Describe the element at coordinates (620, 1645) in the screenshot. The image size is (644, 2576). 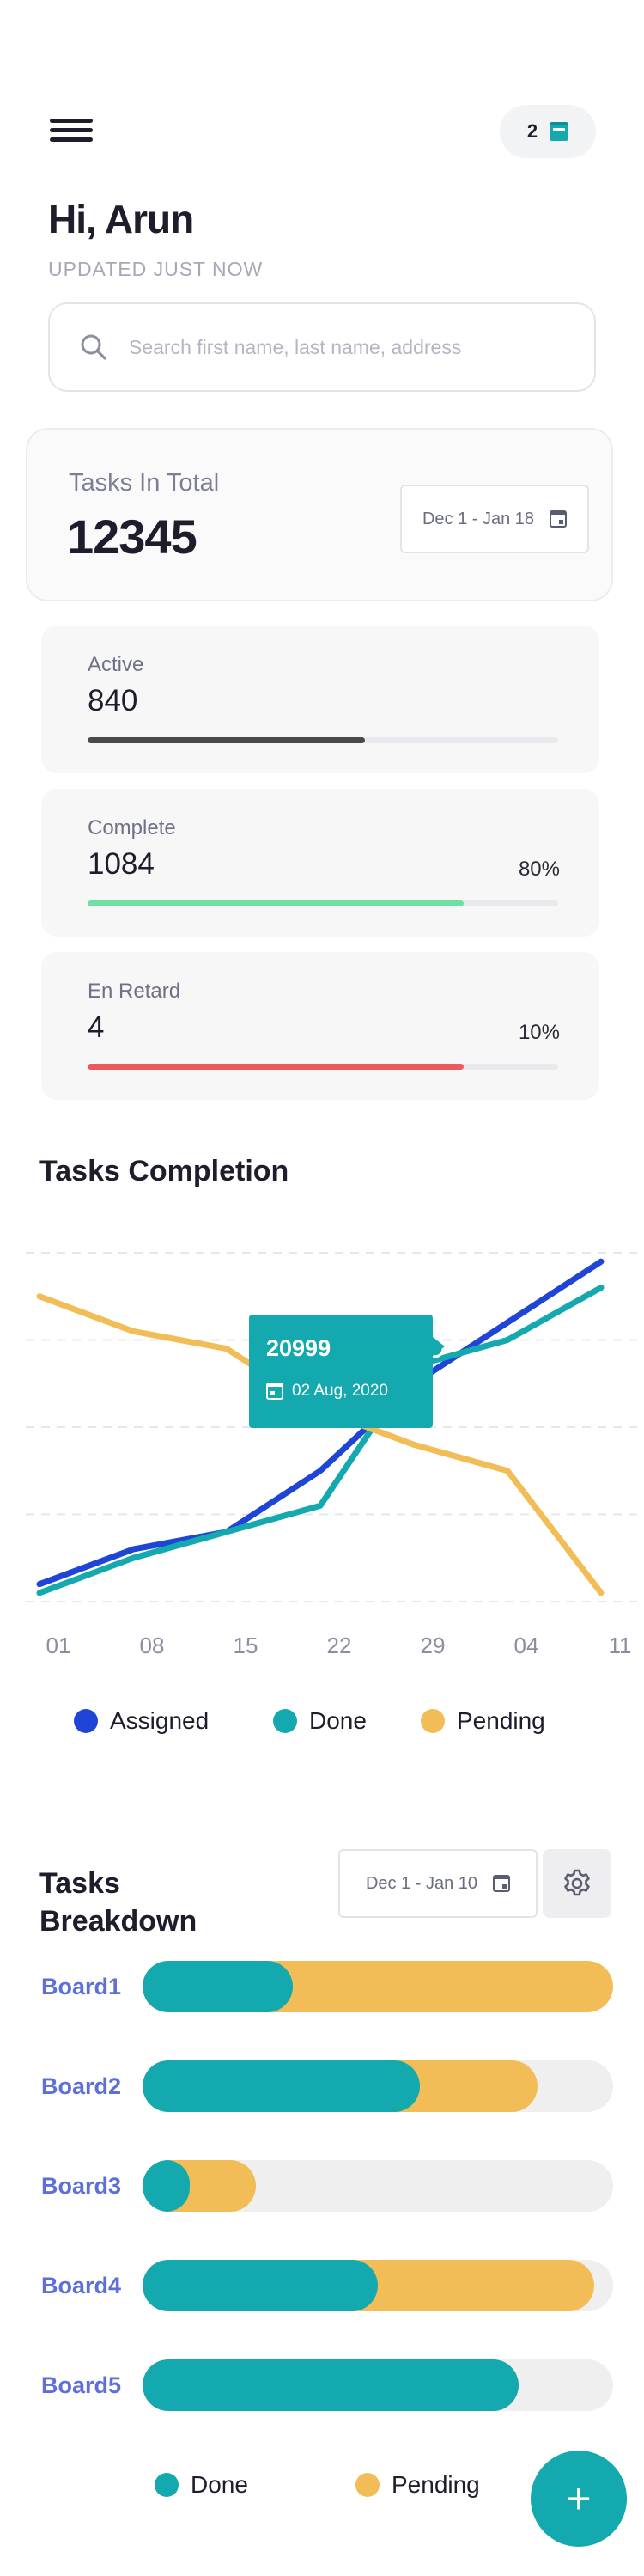
I see `x-tick-label: 11` at that location.